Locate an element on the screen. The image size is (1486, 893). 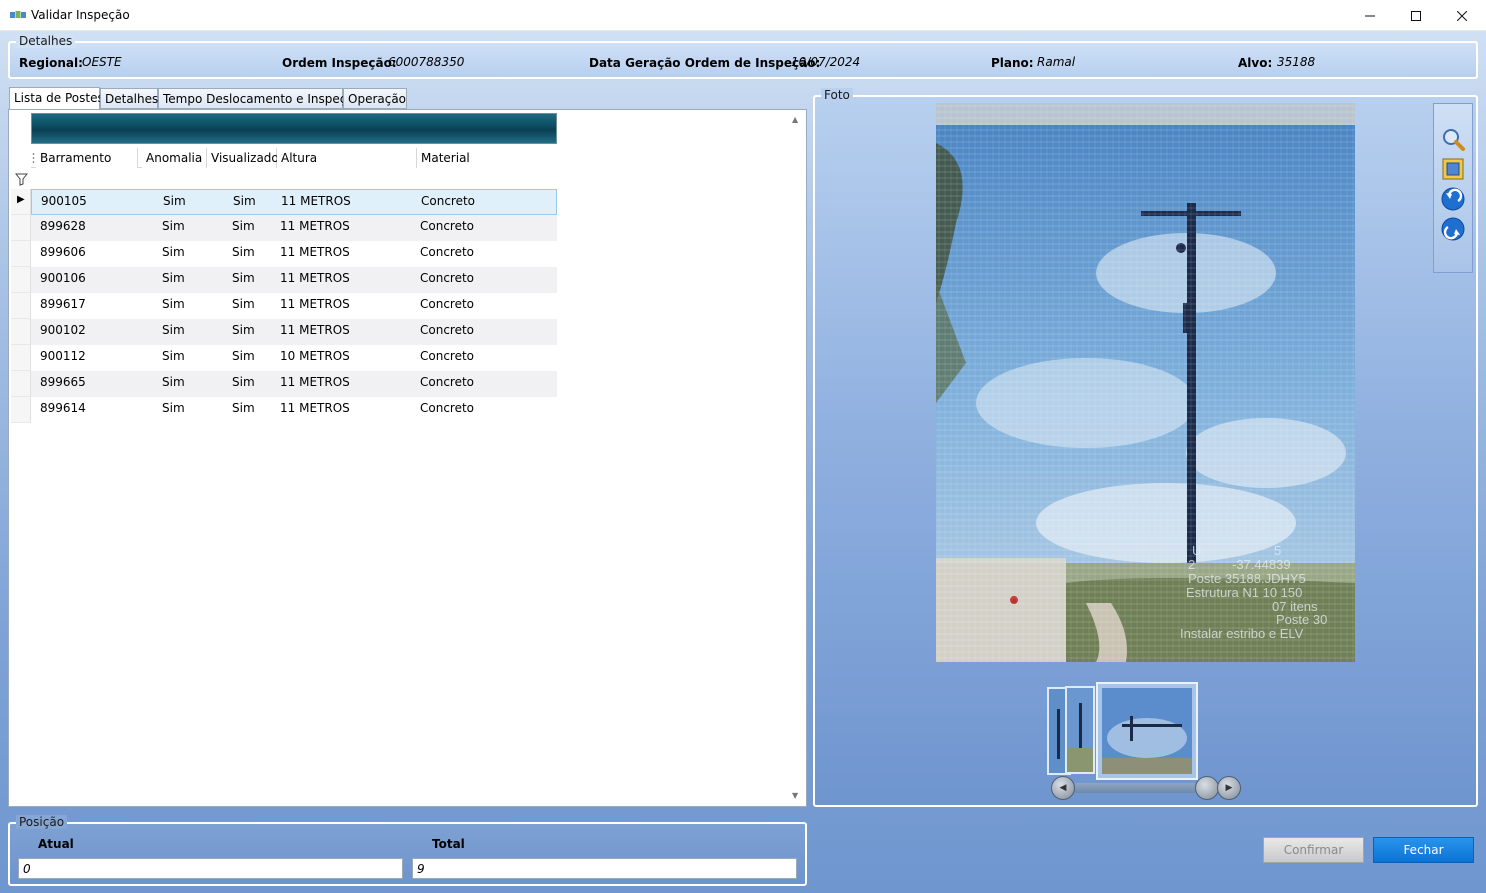
maximize-icon is located at coordinates (1416, 15).